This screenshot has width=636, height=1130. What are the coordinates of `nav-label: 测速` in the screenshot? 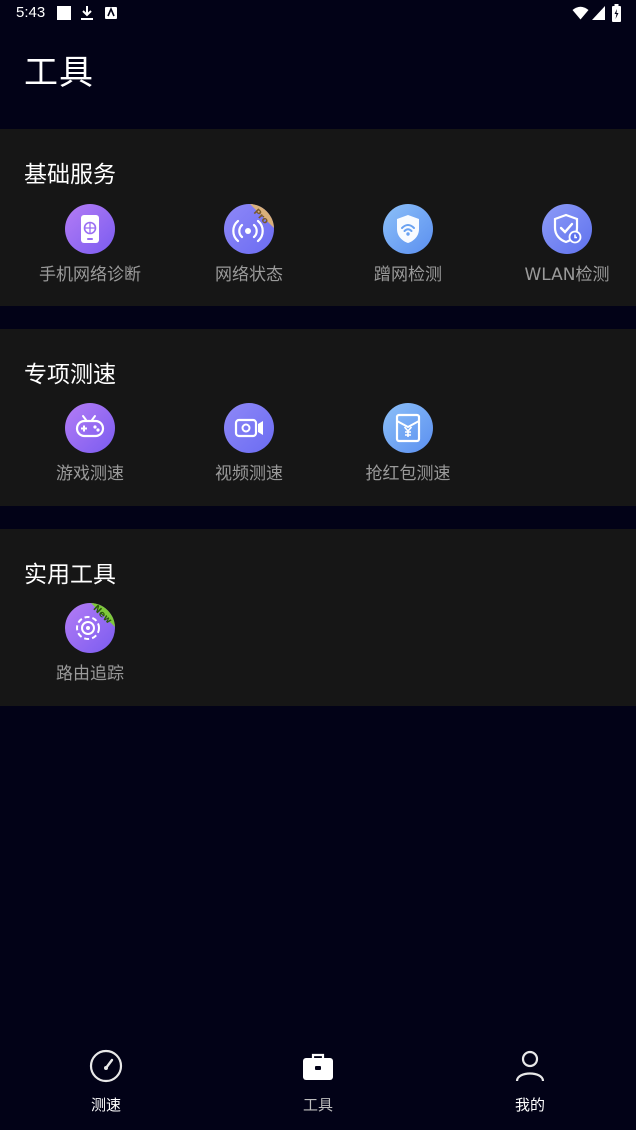 It's located at (105, 1105).